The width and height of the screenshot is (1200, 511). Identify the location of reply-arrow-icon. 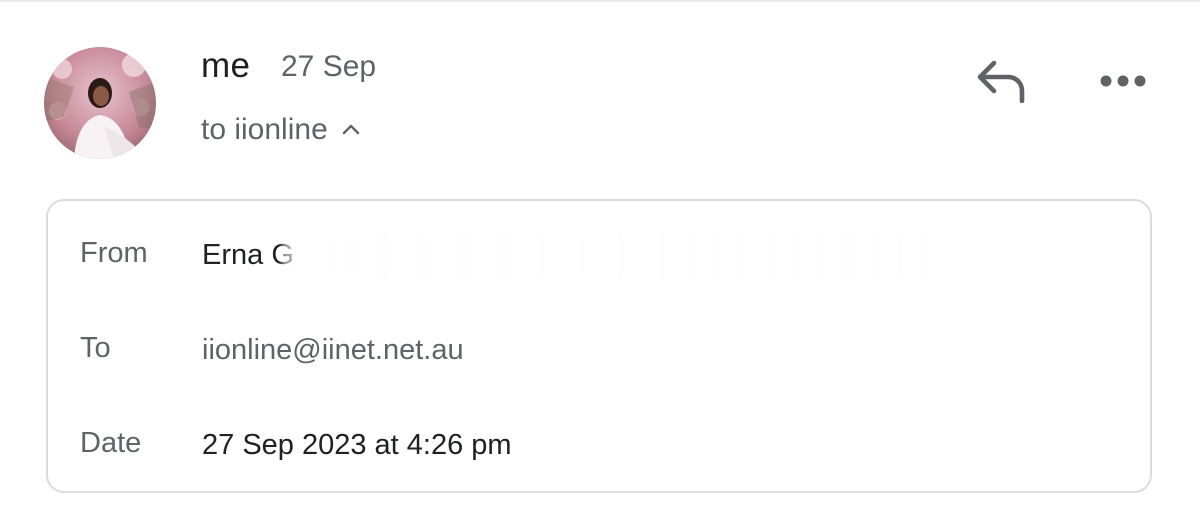
(1001, 81).